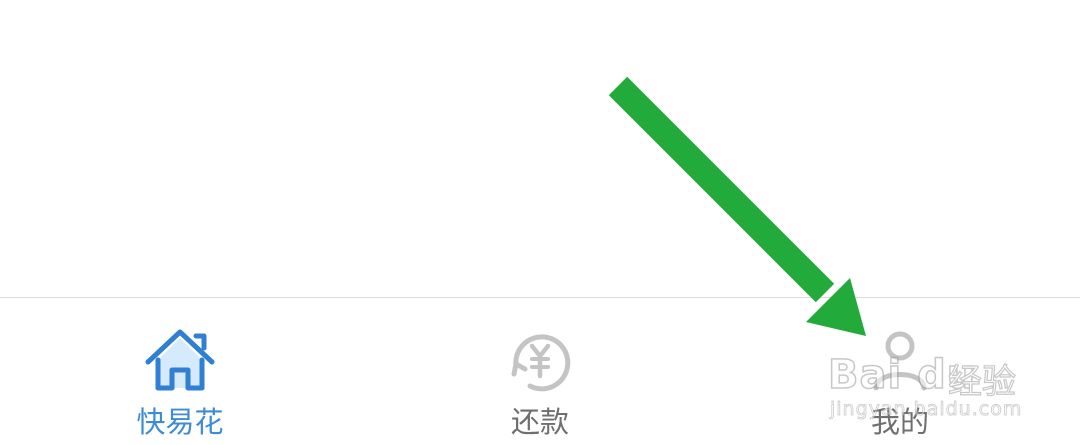 This screenshot has width=1080, height=445. Describe the element at coordinates (180, 361) in the screenshot. I see `home-icon` at that location.